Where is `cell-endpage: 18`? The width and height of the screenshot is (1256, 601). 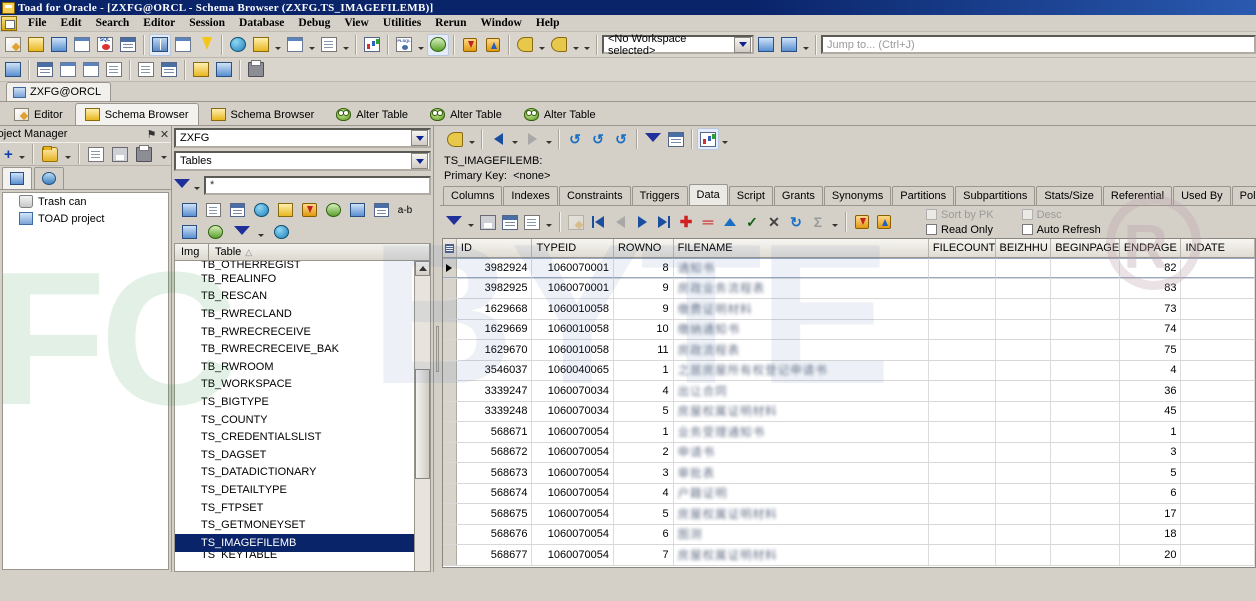 cell-endpage: 18 is located at coordinates (1151, 534).